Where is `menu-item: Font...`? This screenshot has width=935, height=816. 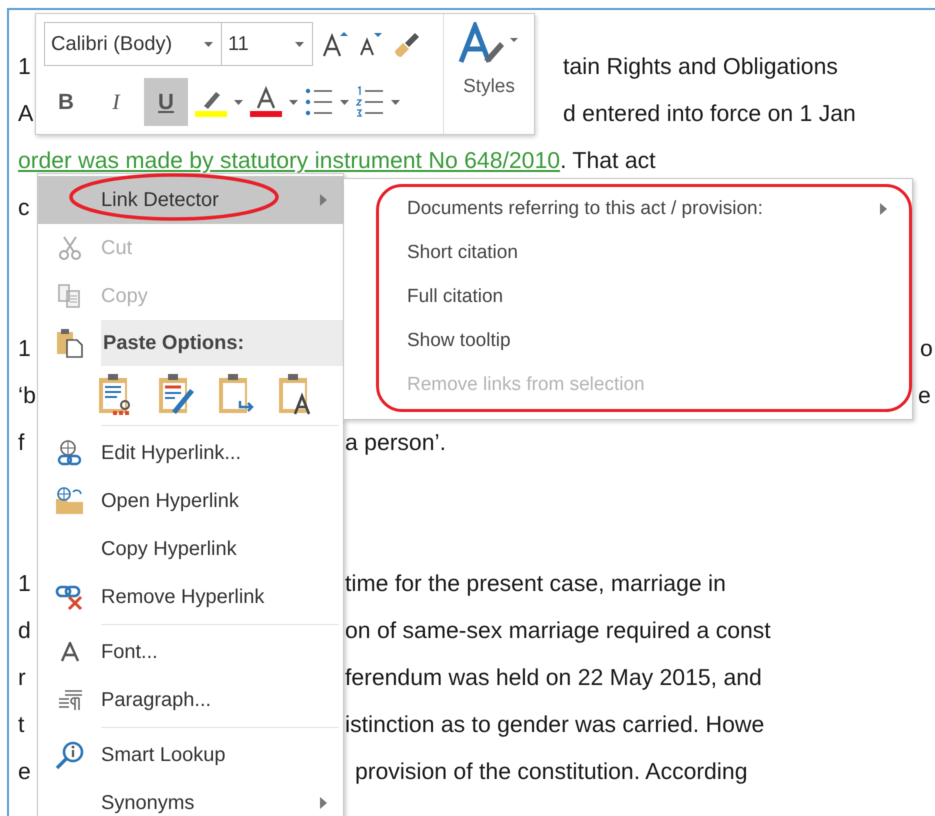
menu-item: Font... is located at coordinates (190, 652).